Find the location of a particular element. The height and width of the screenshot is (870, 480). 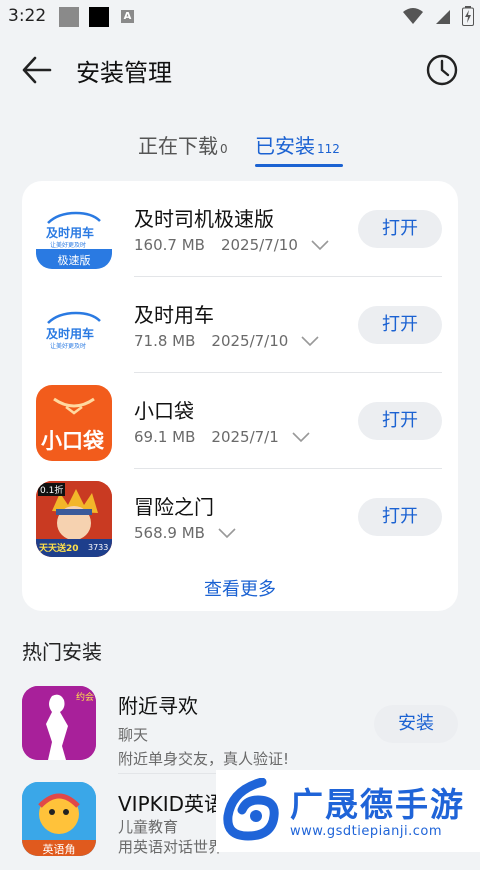

app-icon-badge: 约会 is located at coordinates (84, 698).